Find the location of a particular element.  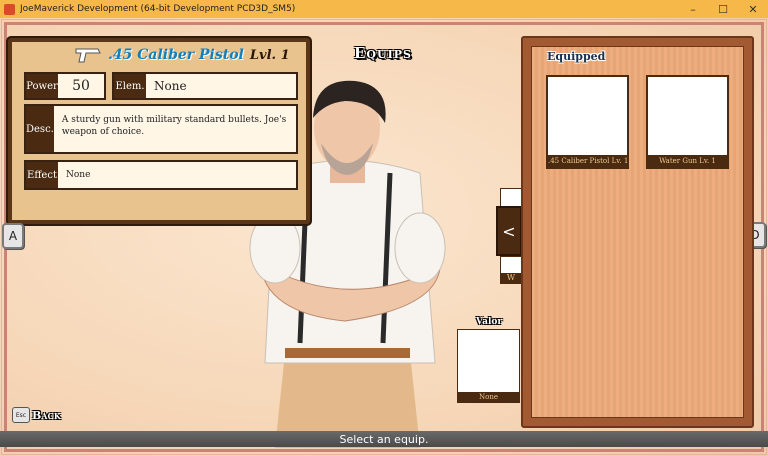

hint-text: Select an equip. is located at coordinates (384, 439).